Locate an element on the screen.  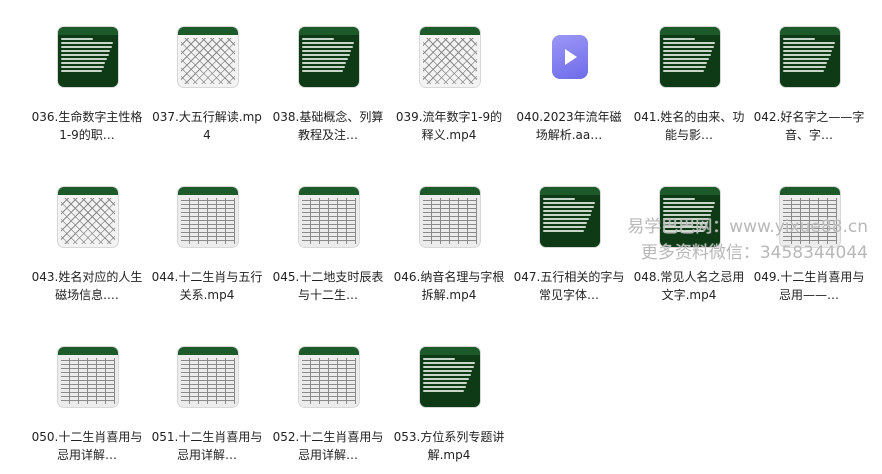
file-item: 044.十二生肖与五行关系.mp4 is located at coordinates (207, 247).